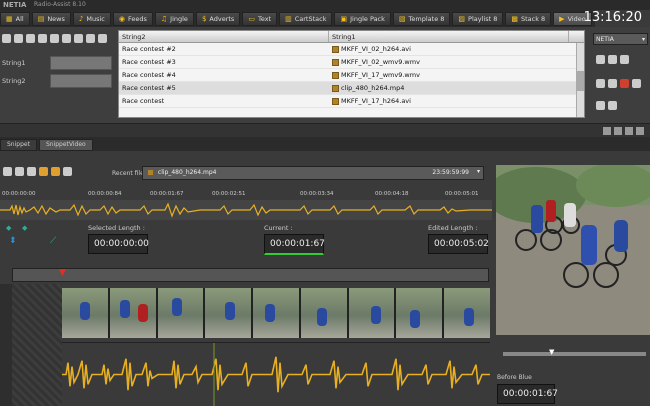 The height and width of the screenshot is (406, 650). What do you see at coordinates (43, 171) in the screenshot?
I see `undo-arrow-icon` at bounding box center [43, 171].